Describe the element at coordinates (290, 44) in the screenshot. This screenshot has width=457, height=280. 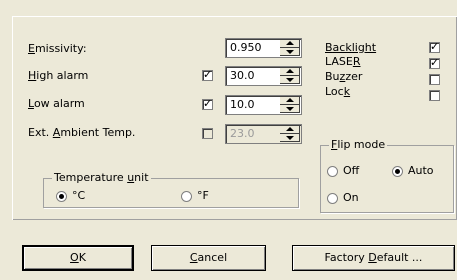
I see `emissivity-up-button` at that location.